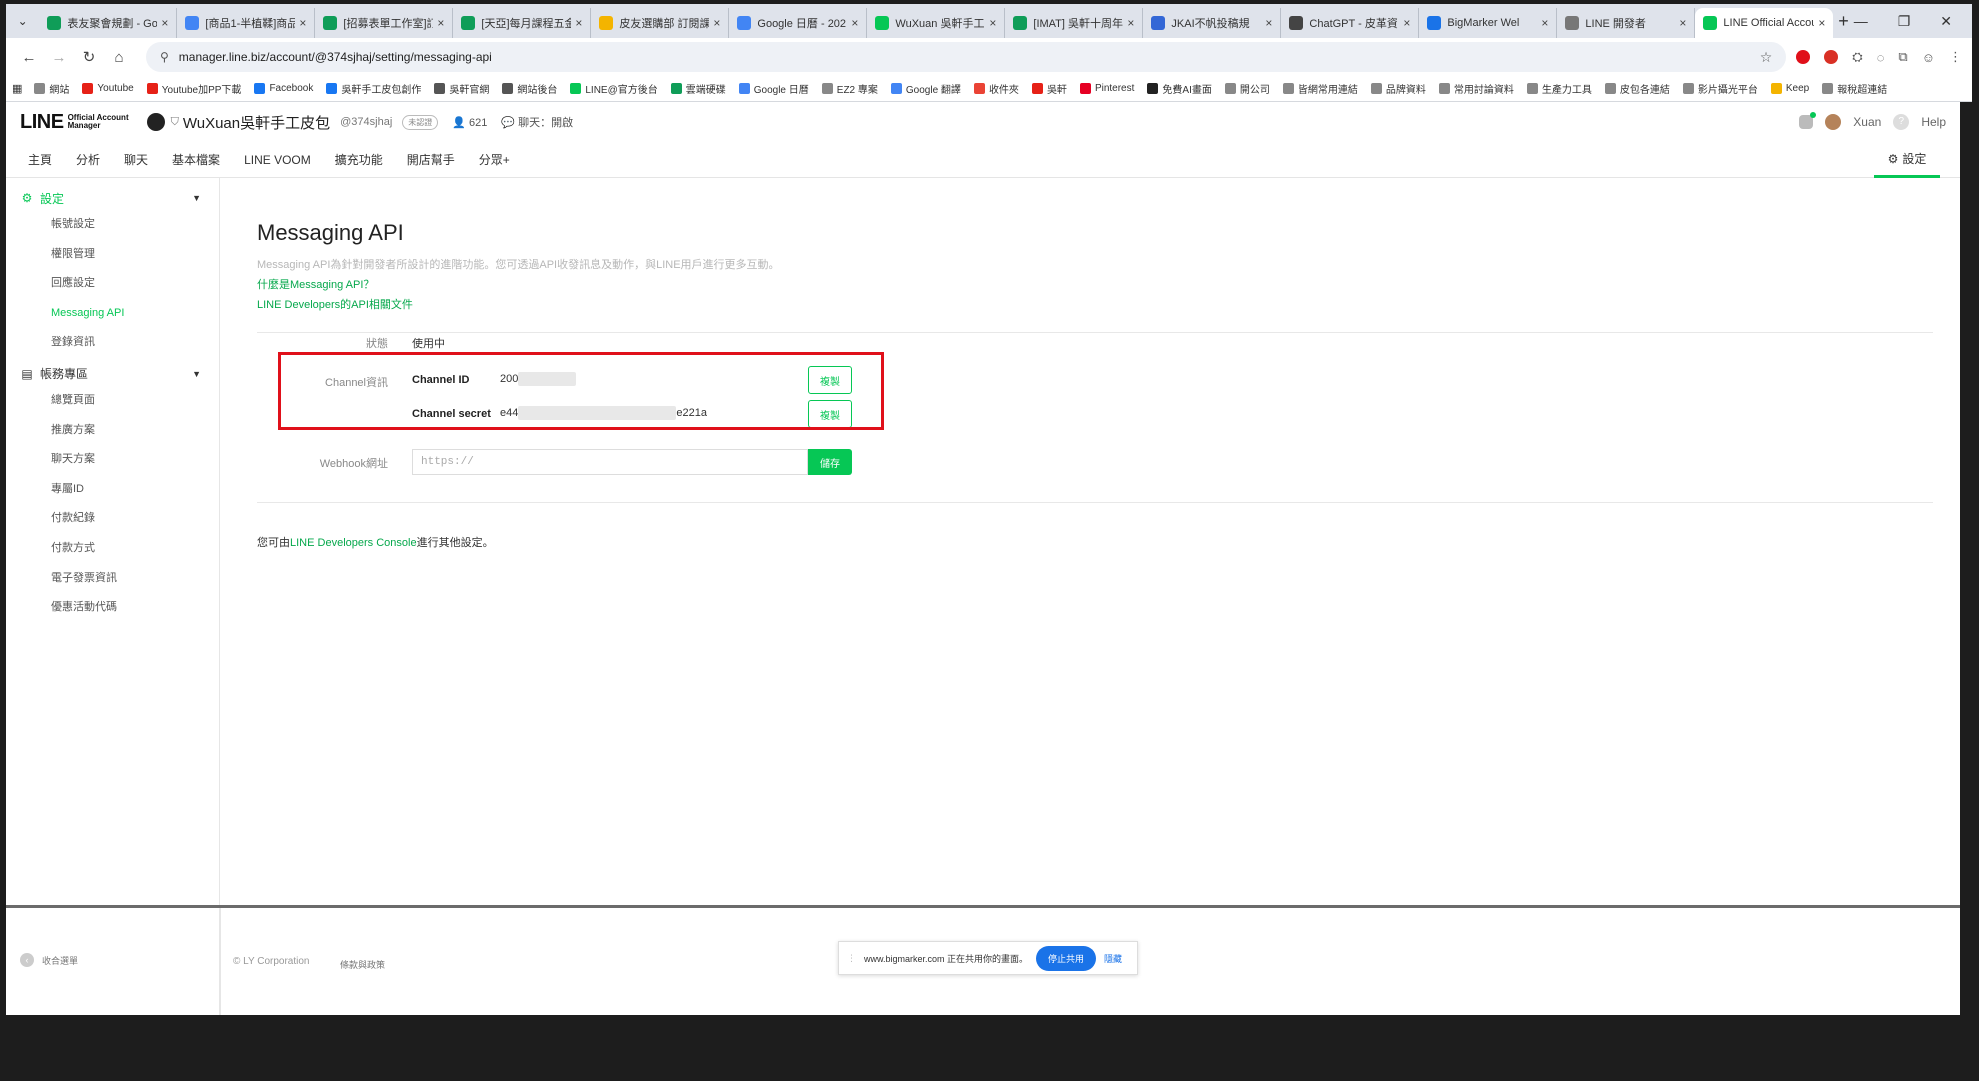  I want to click on what-is-messaging-api-link: 什麼是Messaging API？, so click(1097, 284).